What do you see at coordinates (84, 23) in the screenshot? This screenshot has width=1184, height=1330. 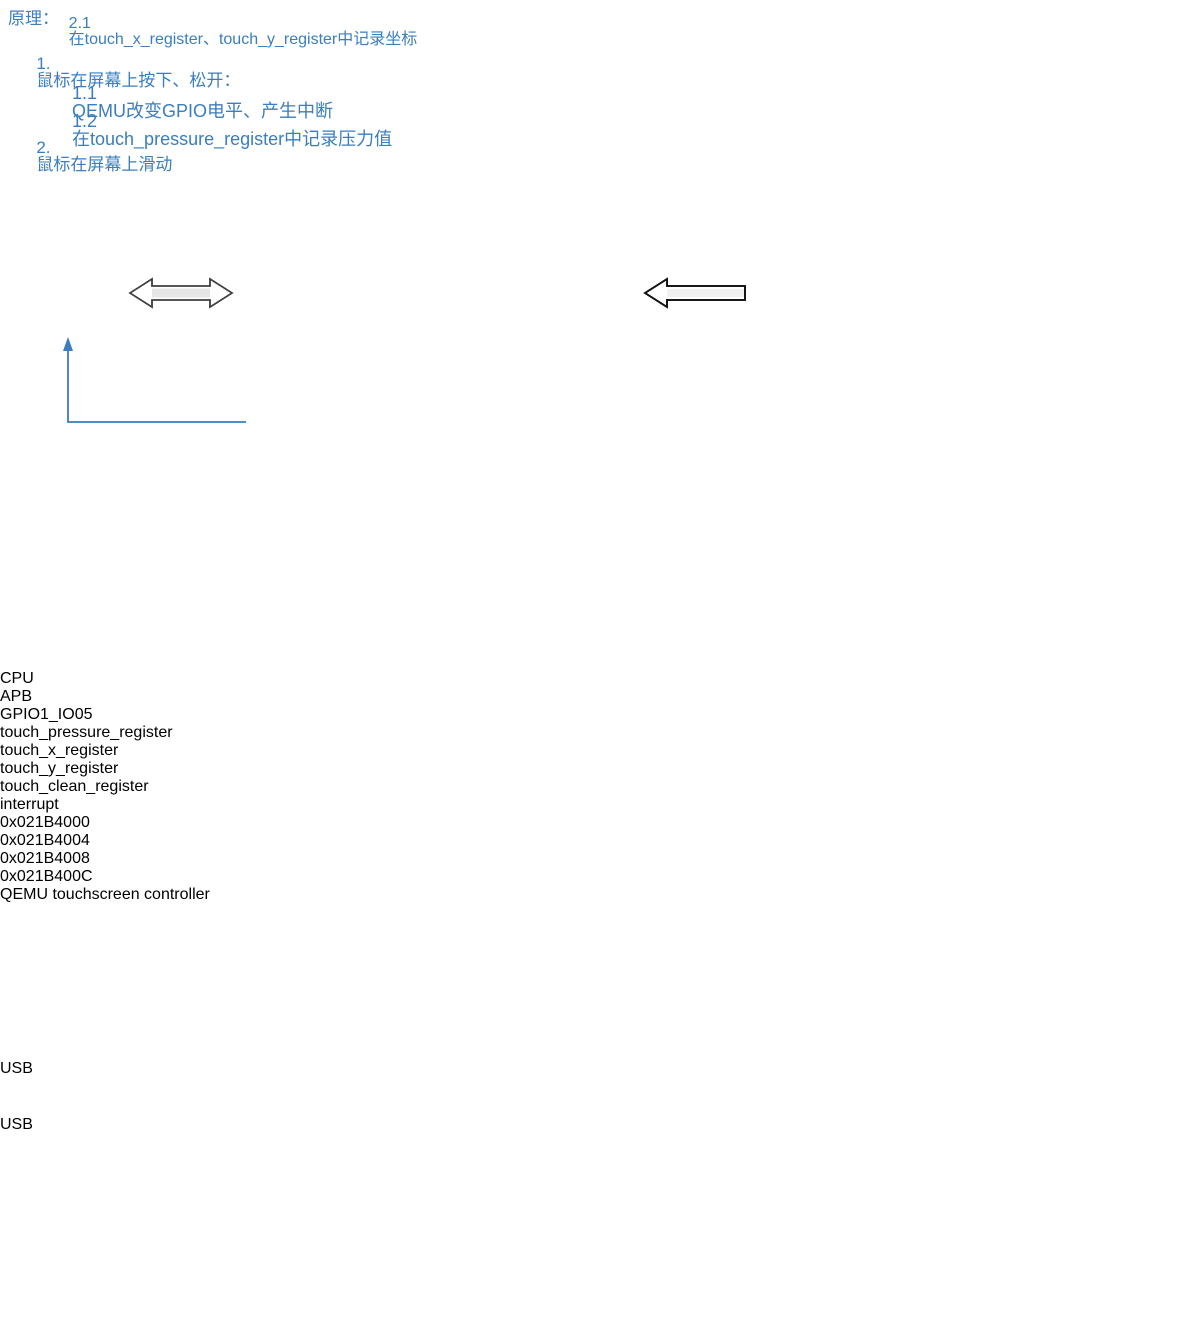 I see `note-item-2-1-number: 2.1` at bounding box center [84, 23].